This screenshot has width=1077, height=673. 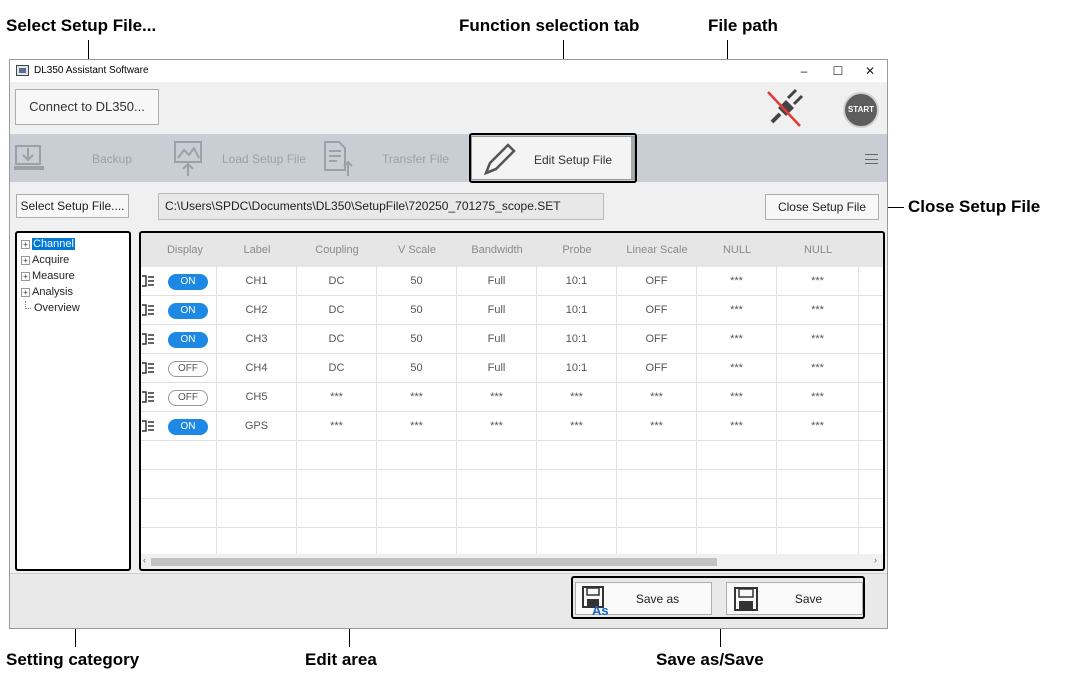 What do you see at coordinates (91, 70) in the screenshot?
I see `window-title: DL350 Assistant Software` at bounding box center [91, 70].